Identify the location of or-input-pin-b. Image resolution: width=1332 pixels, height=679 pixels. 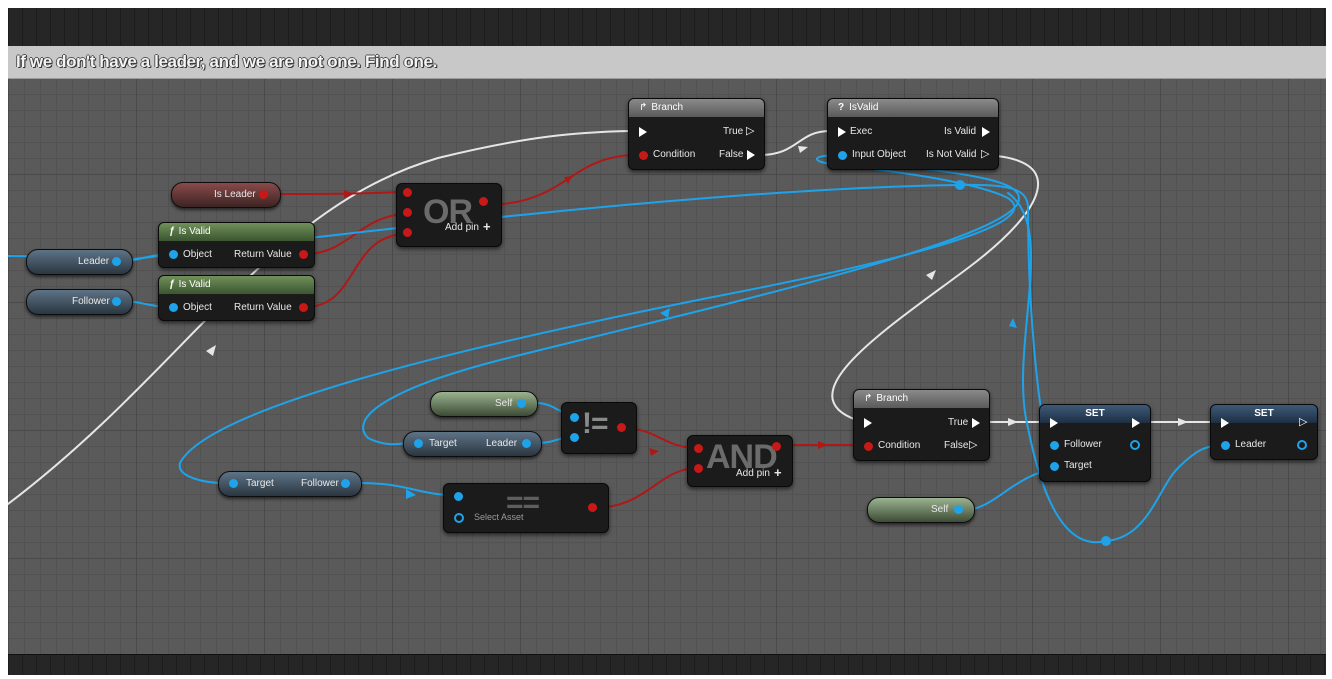
(407, 212).